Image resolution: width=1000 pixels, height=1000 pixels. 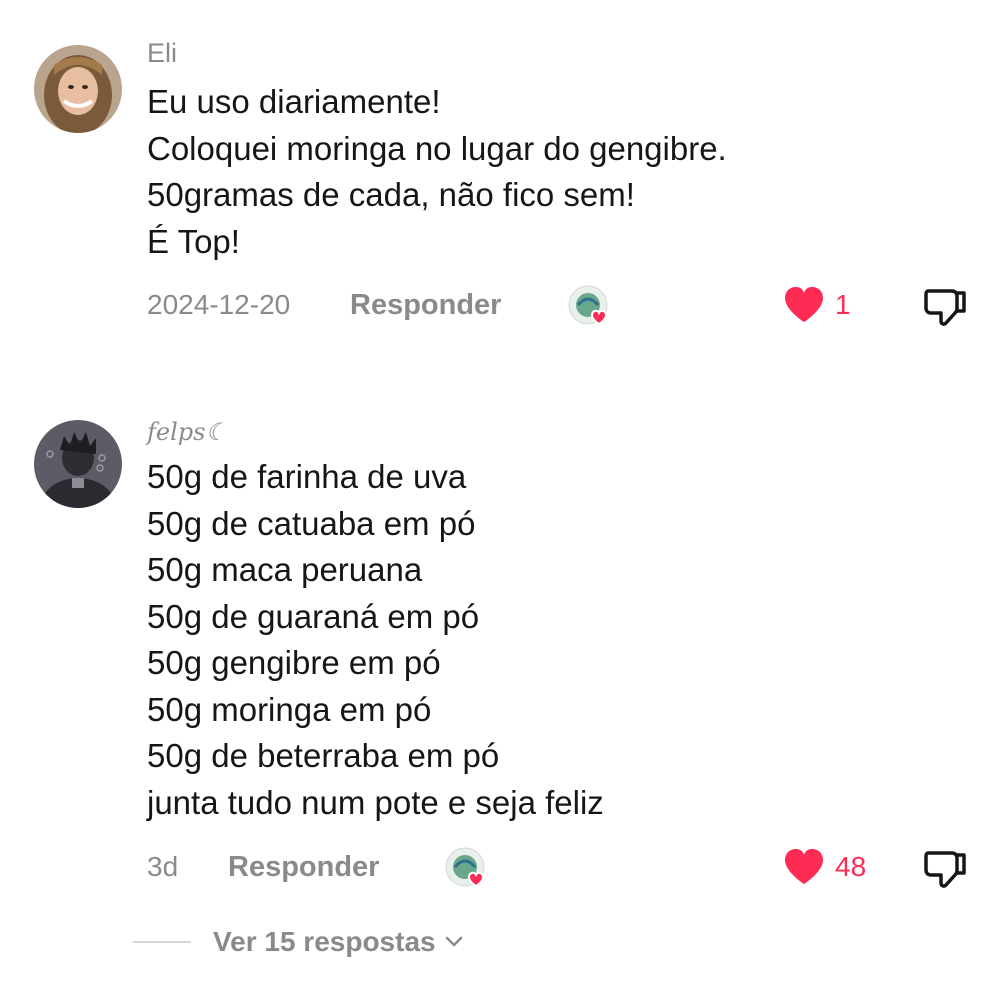 I want to click on like-count: 48, so click(x=851, y=866).